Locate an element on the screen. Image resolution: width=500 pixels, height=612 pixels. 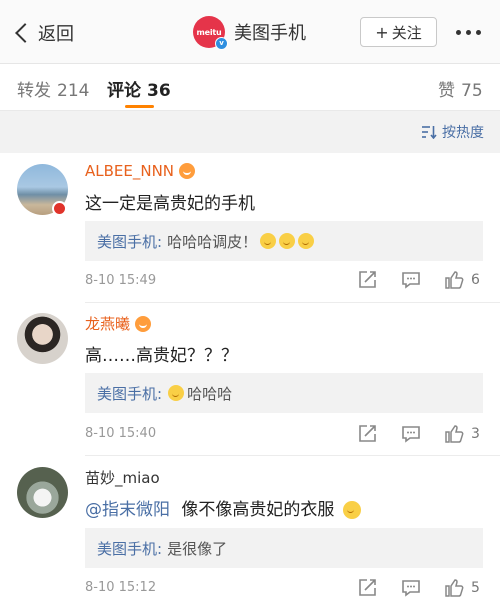
comment-text-row: @指末微阳 像不像高贵妃的衣服 is located at coordinates (223, 507).